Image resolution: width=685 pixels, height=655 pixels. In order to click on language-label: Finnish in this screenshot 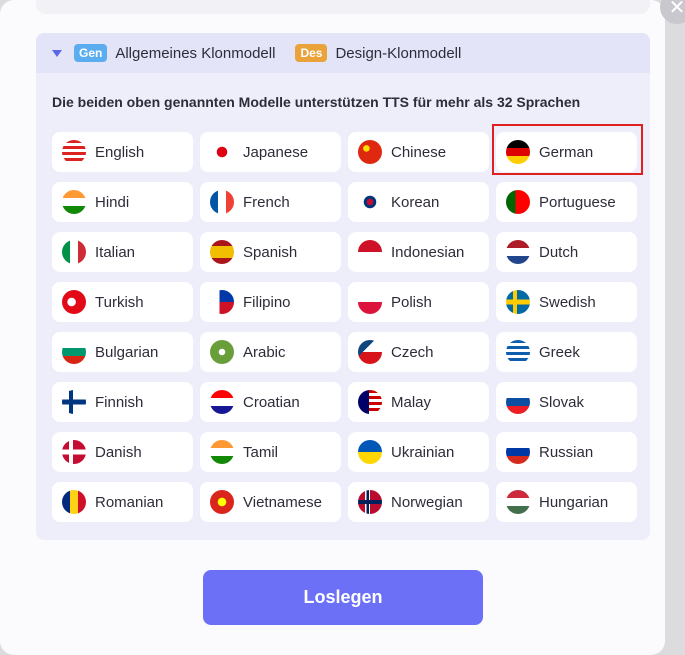, I will do `click(119, 402)`.